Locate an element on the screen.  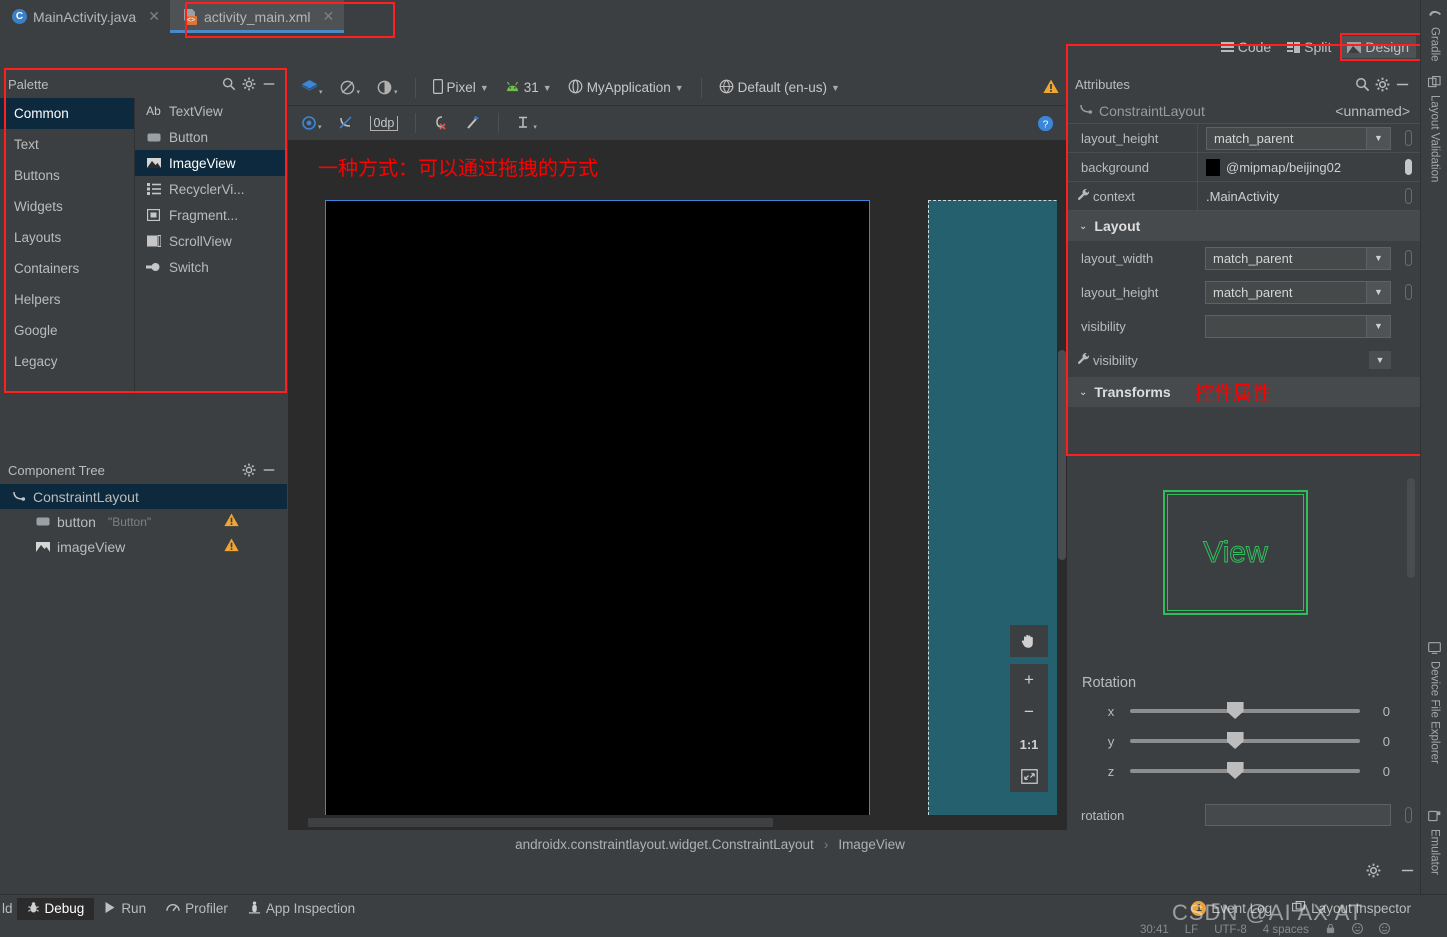
palette-category-common: Common is located at coordinates (67, 113).